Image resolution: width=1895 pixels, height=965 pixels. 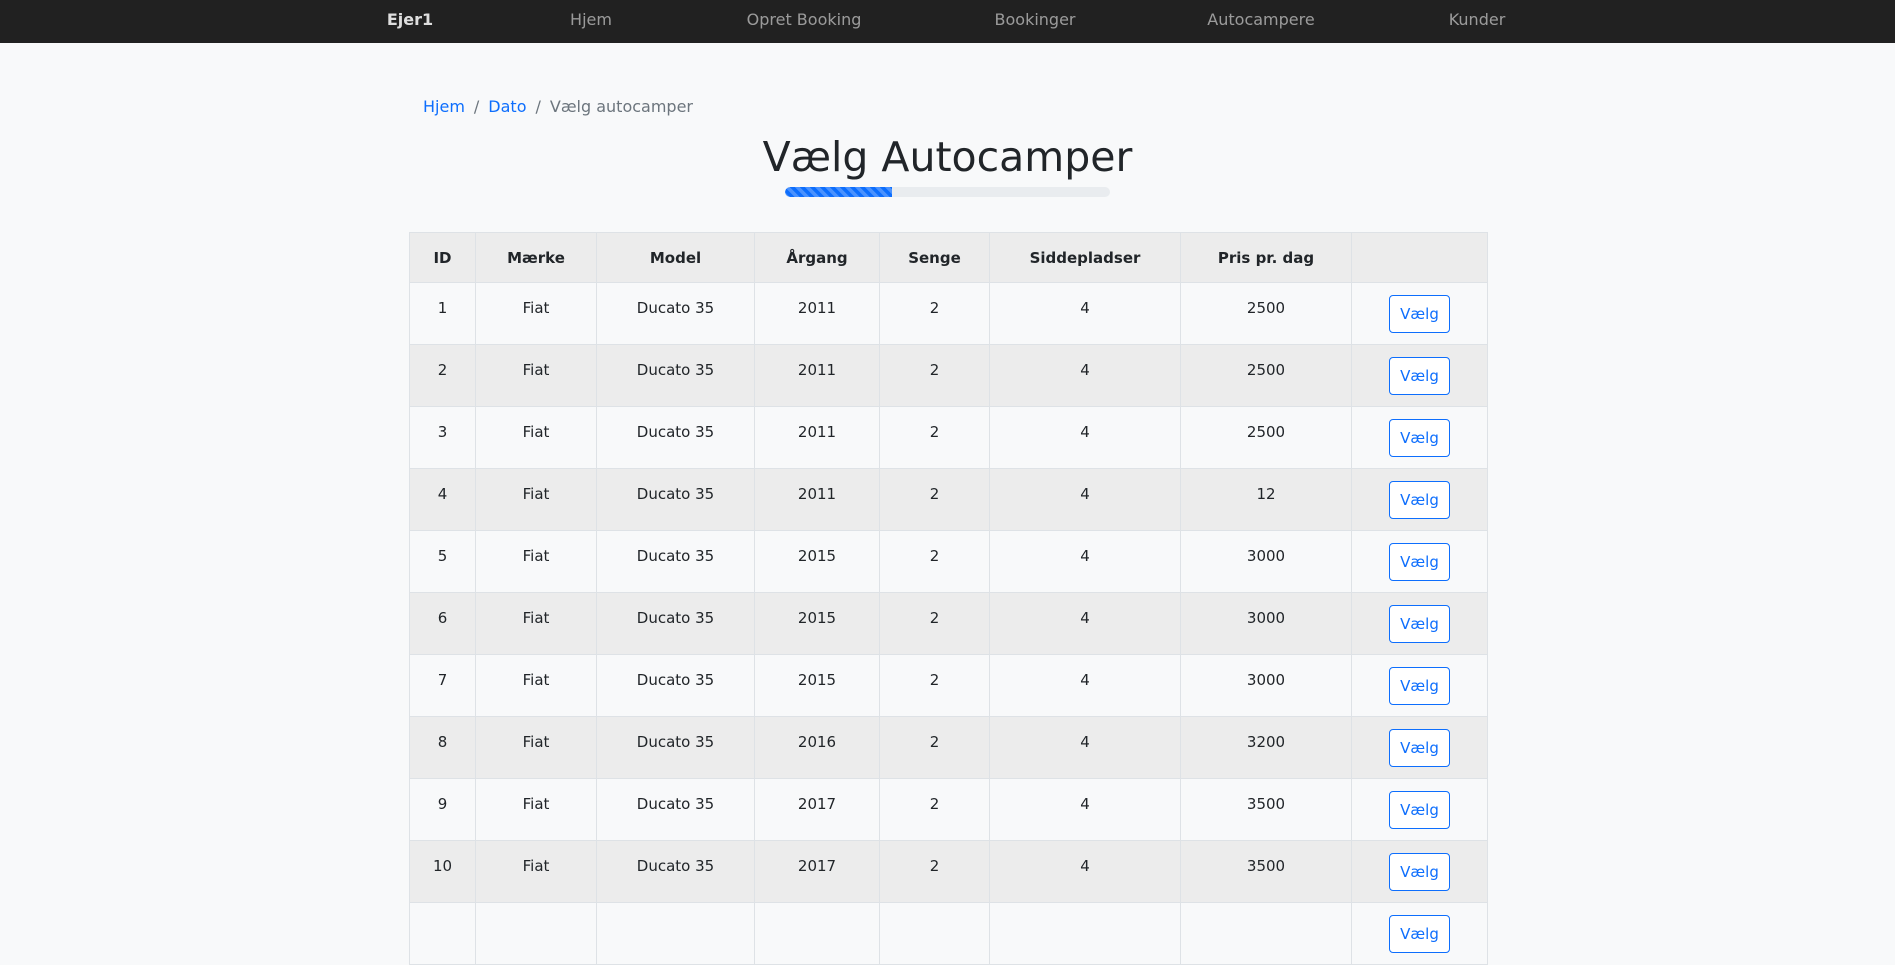 What do you see at coordinates (1266, 257) in the screenshot?
I see `column-header-pris-pr-dag: Pris pr. dag` at bounding box center [1266, 257].